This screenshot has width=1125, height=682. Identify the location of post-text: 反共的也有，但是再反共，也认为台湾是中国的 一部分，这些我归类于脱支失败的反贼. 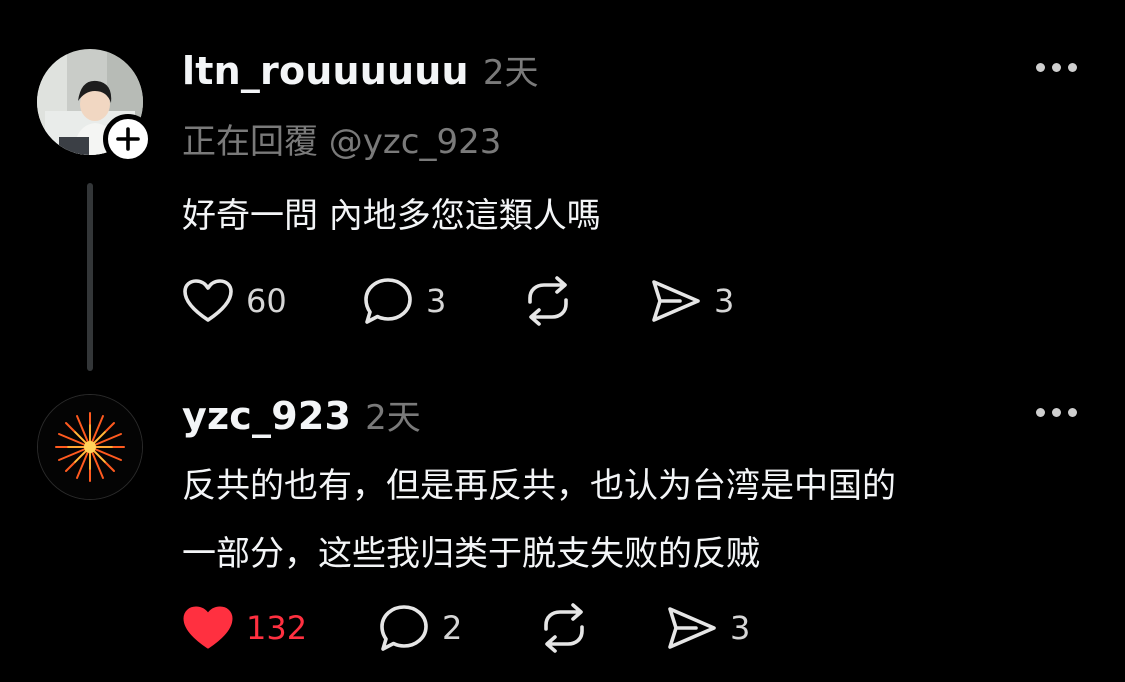
(539, 520).